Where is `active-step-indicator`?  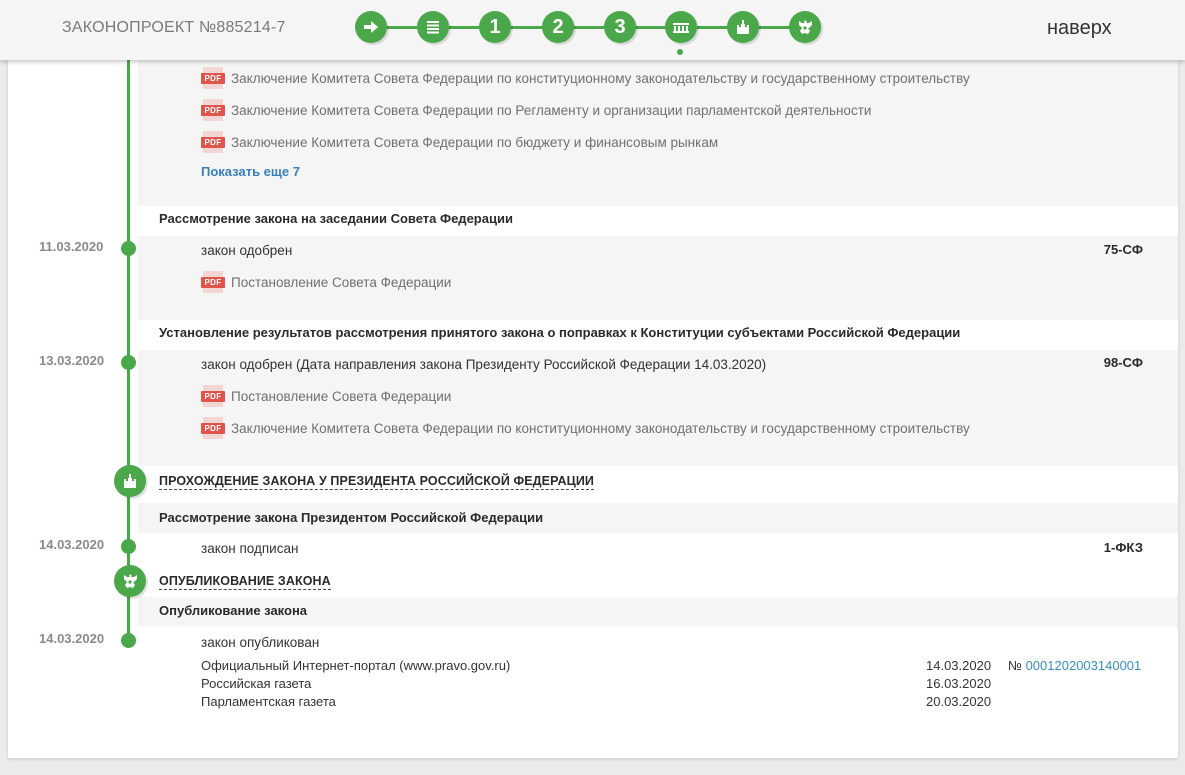
active-step-indicator is located at coordinates (680, 52).